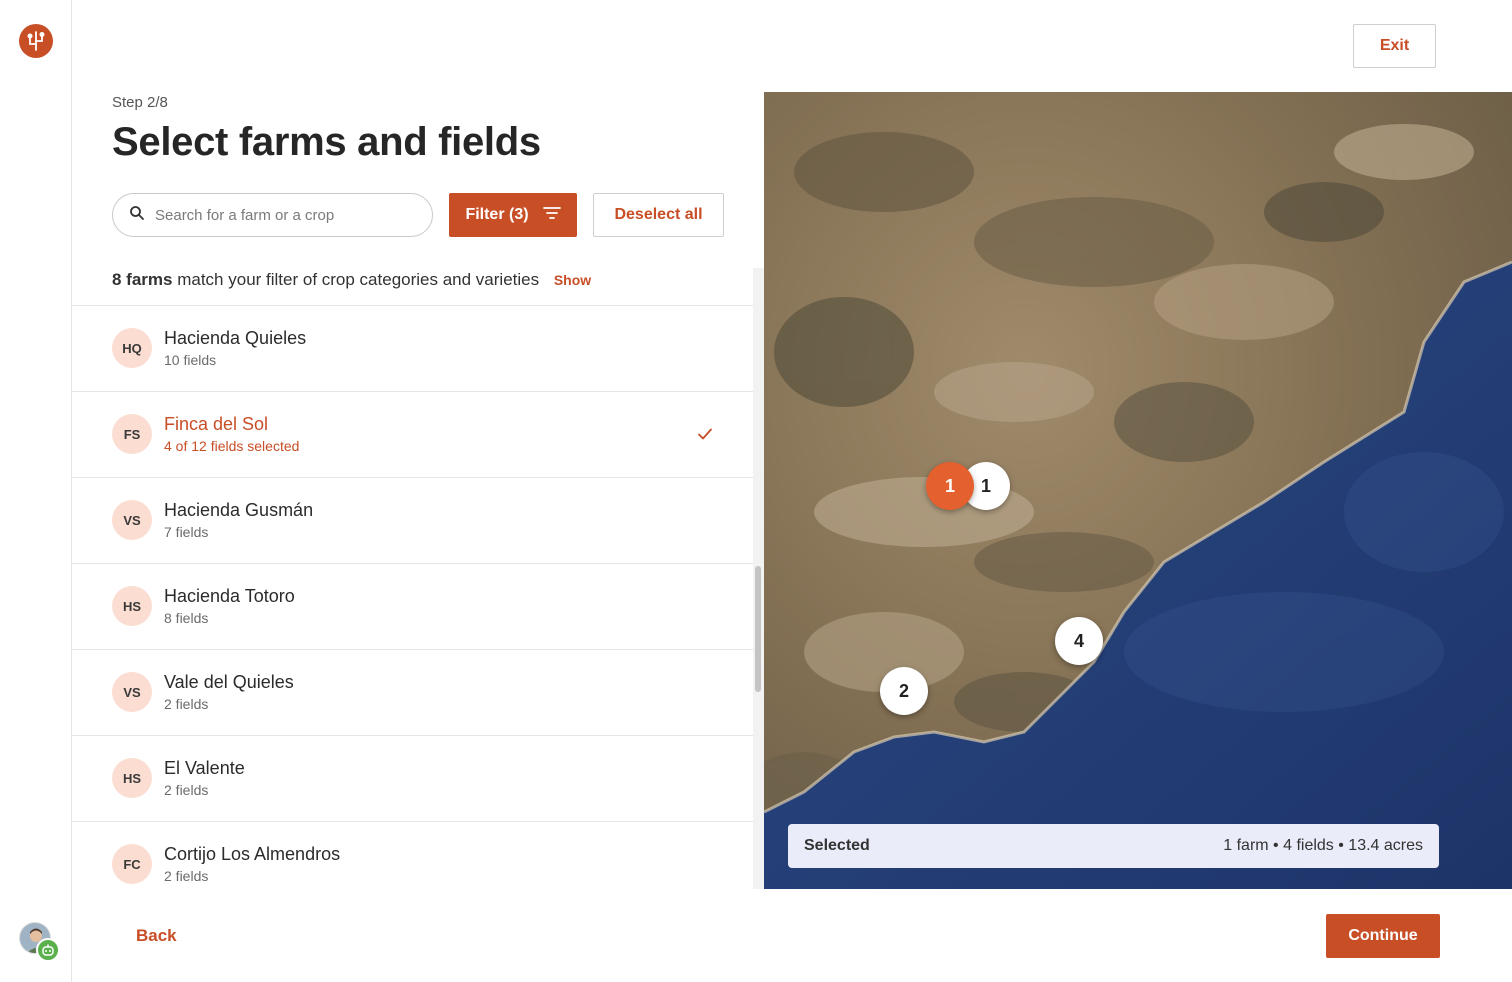 The height and width of the screenshot is (982, 1512). What do you see at coordinates (186, 532) in the screenshot?
I see `farm-field-count: 7 fields` at bounding box center [186, 532].